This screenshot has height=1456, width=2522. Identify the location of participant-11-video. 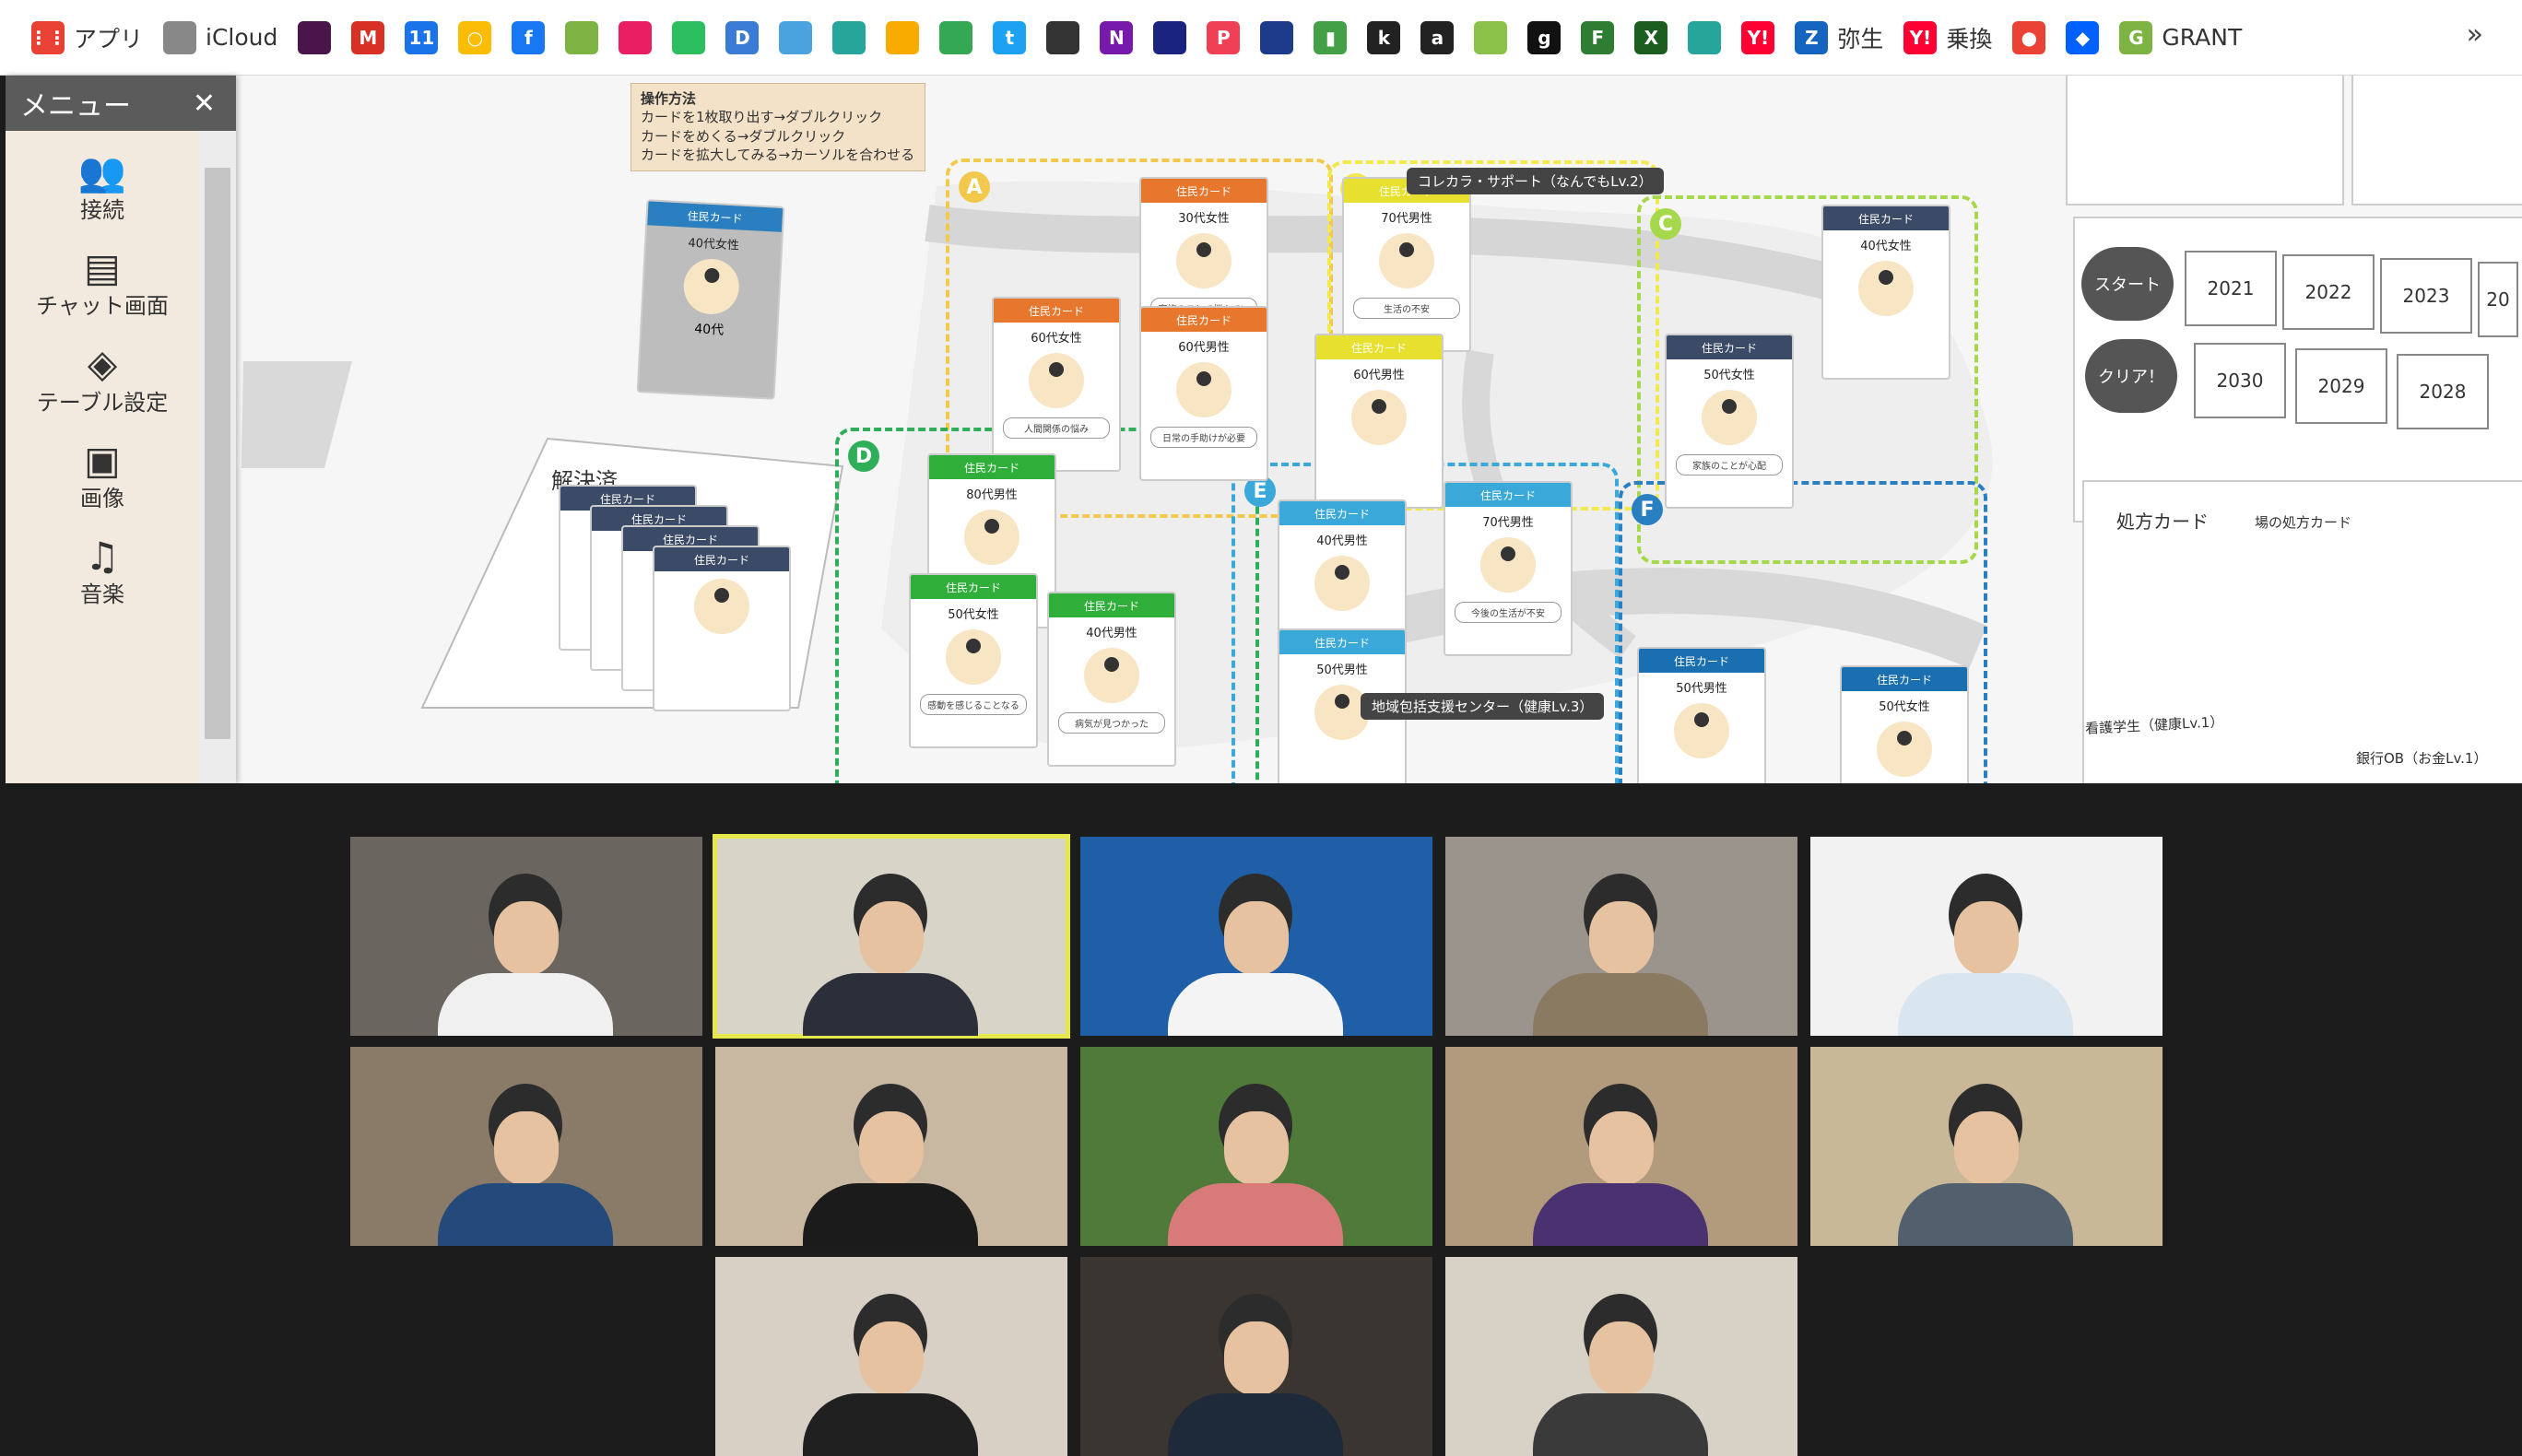
(891, 1356).